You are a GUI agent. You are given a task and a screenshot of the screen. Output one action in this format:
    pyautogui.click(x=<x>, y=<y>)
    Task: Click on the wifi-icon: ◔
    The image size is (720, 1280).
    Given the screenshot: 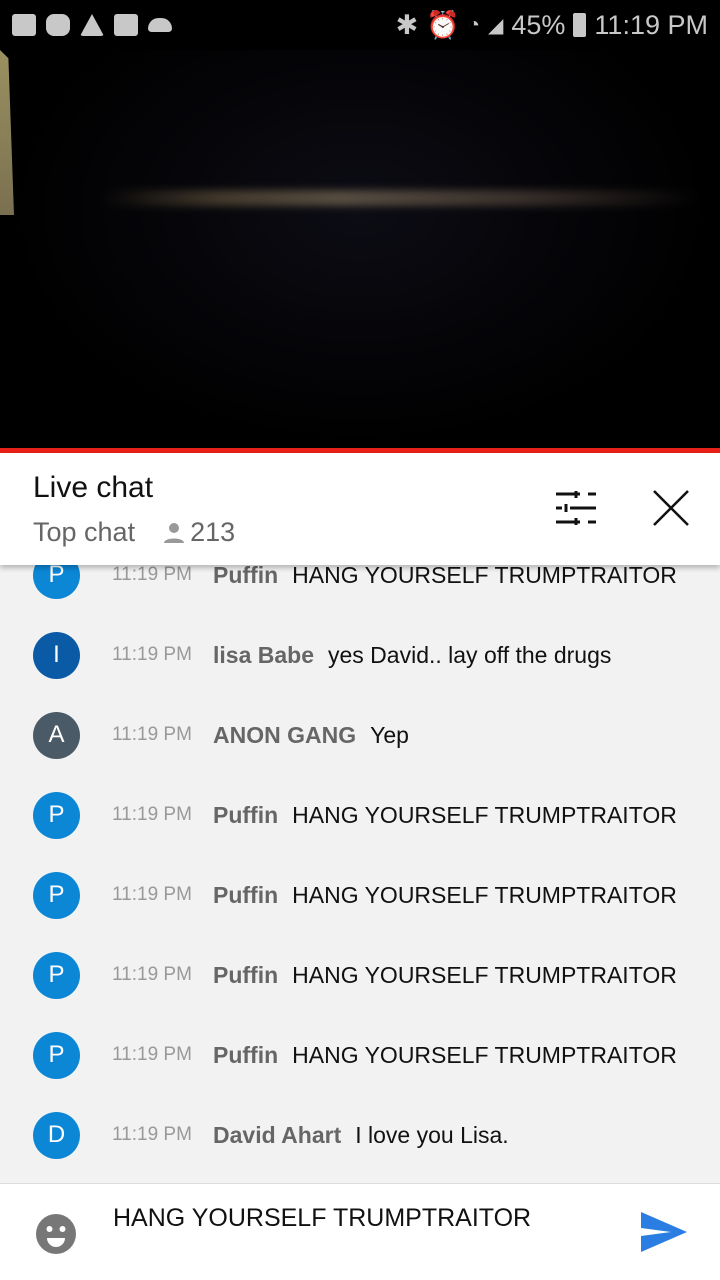 What is the action you would take?
    pyautogui.click(x=473, y=24)
    